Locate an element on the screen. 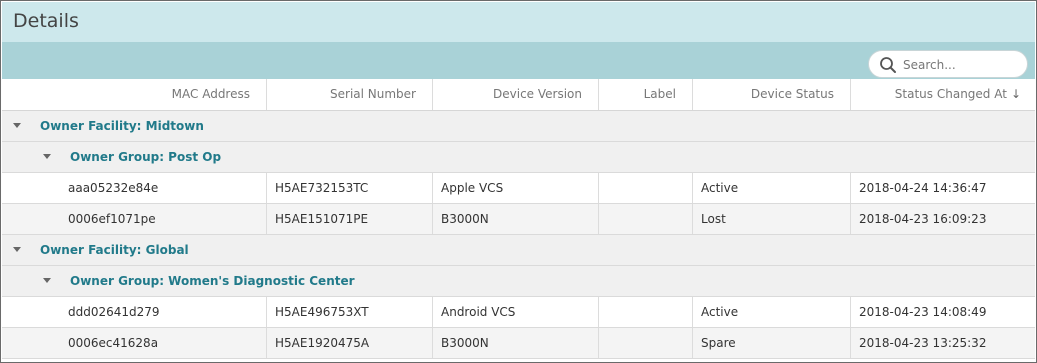  cell-serial-number: H5AE151071PE is located at coordinates (350, 219).